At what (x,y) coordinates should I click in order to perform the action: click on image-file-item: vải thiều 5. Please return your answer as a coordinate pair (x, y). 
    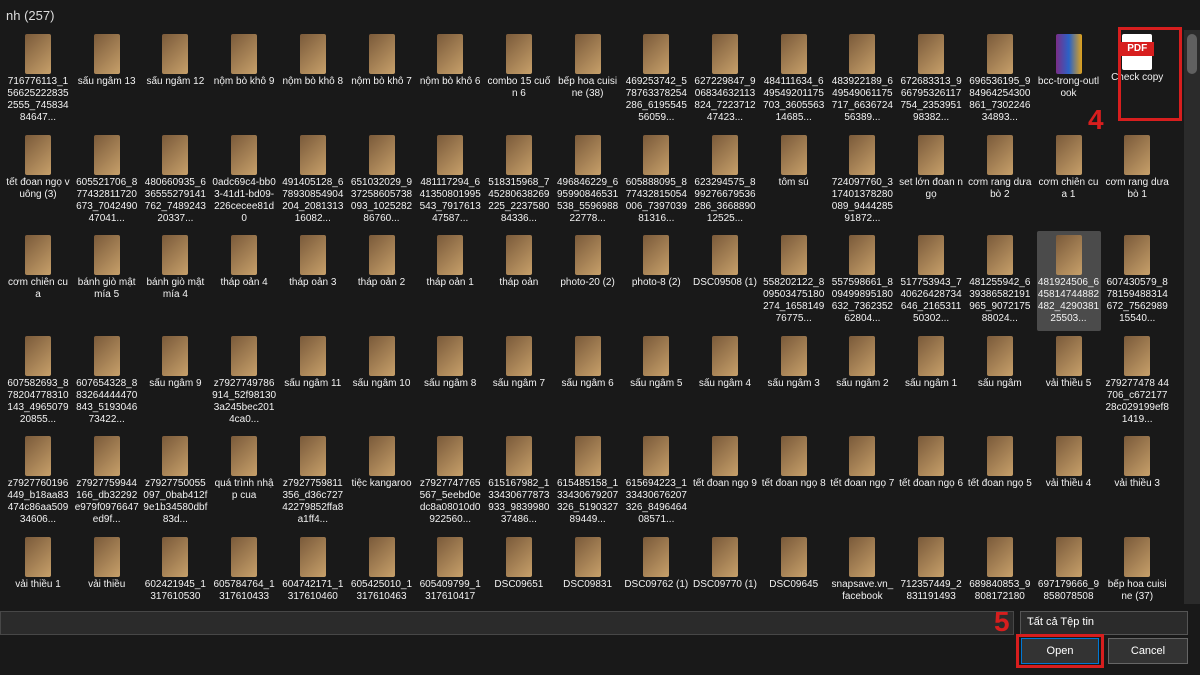
    Looking at the image, I should click on (1069, 382).